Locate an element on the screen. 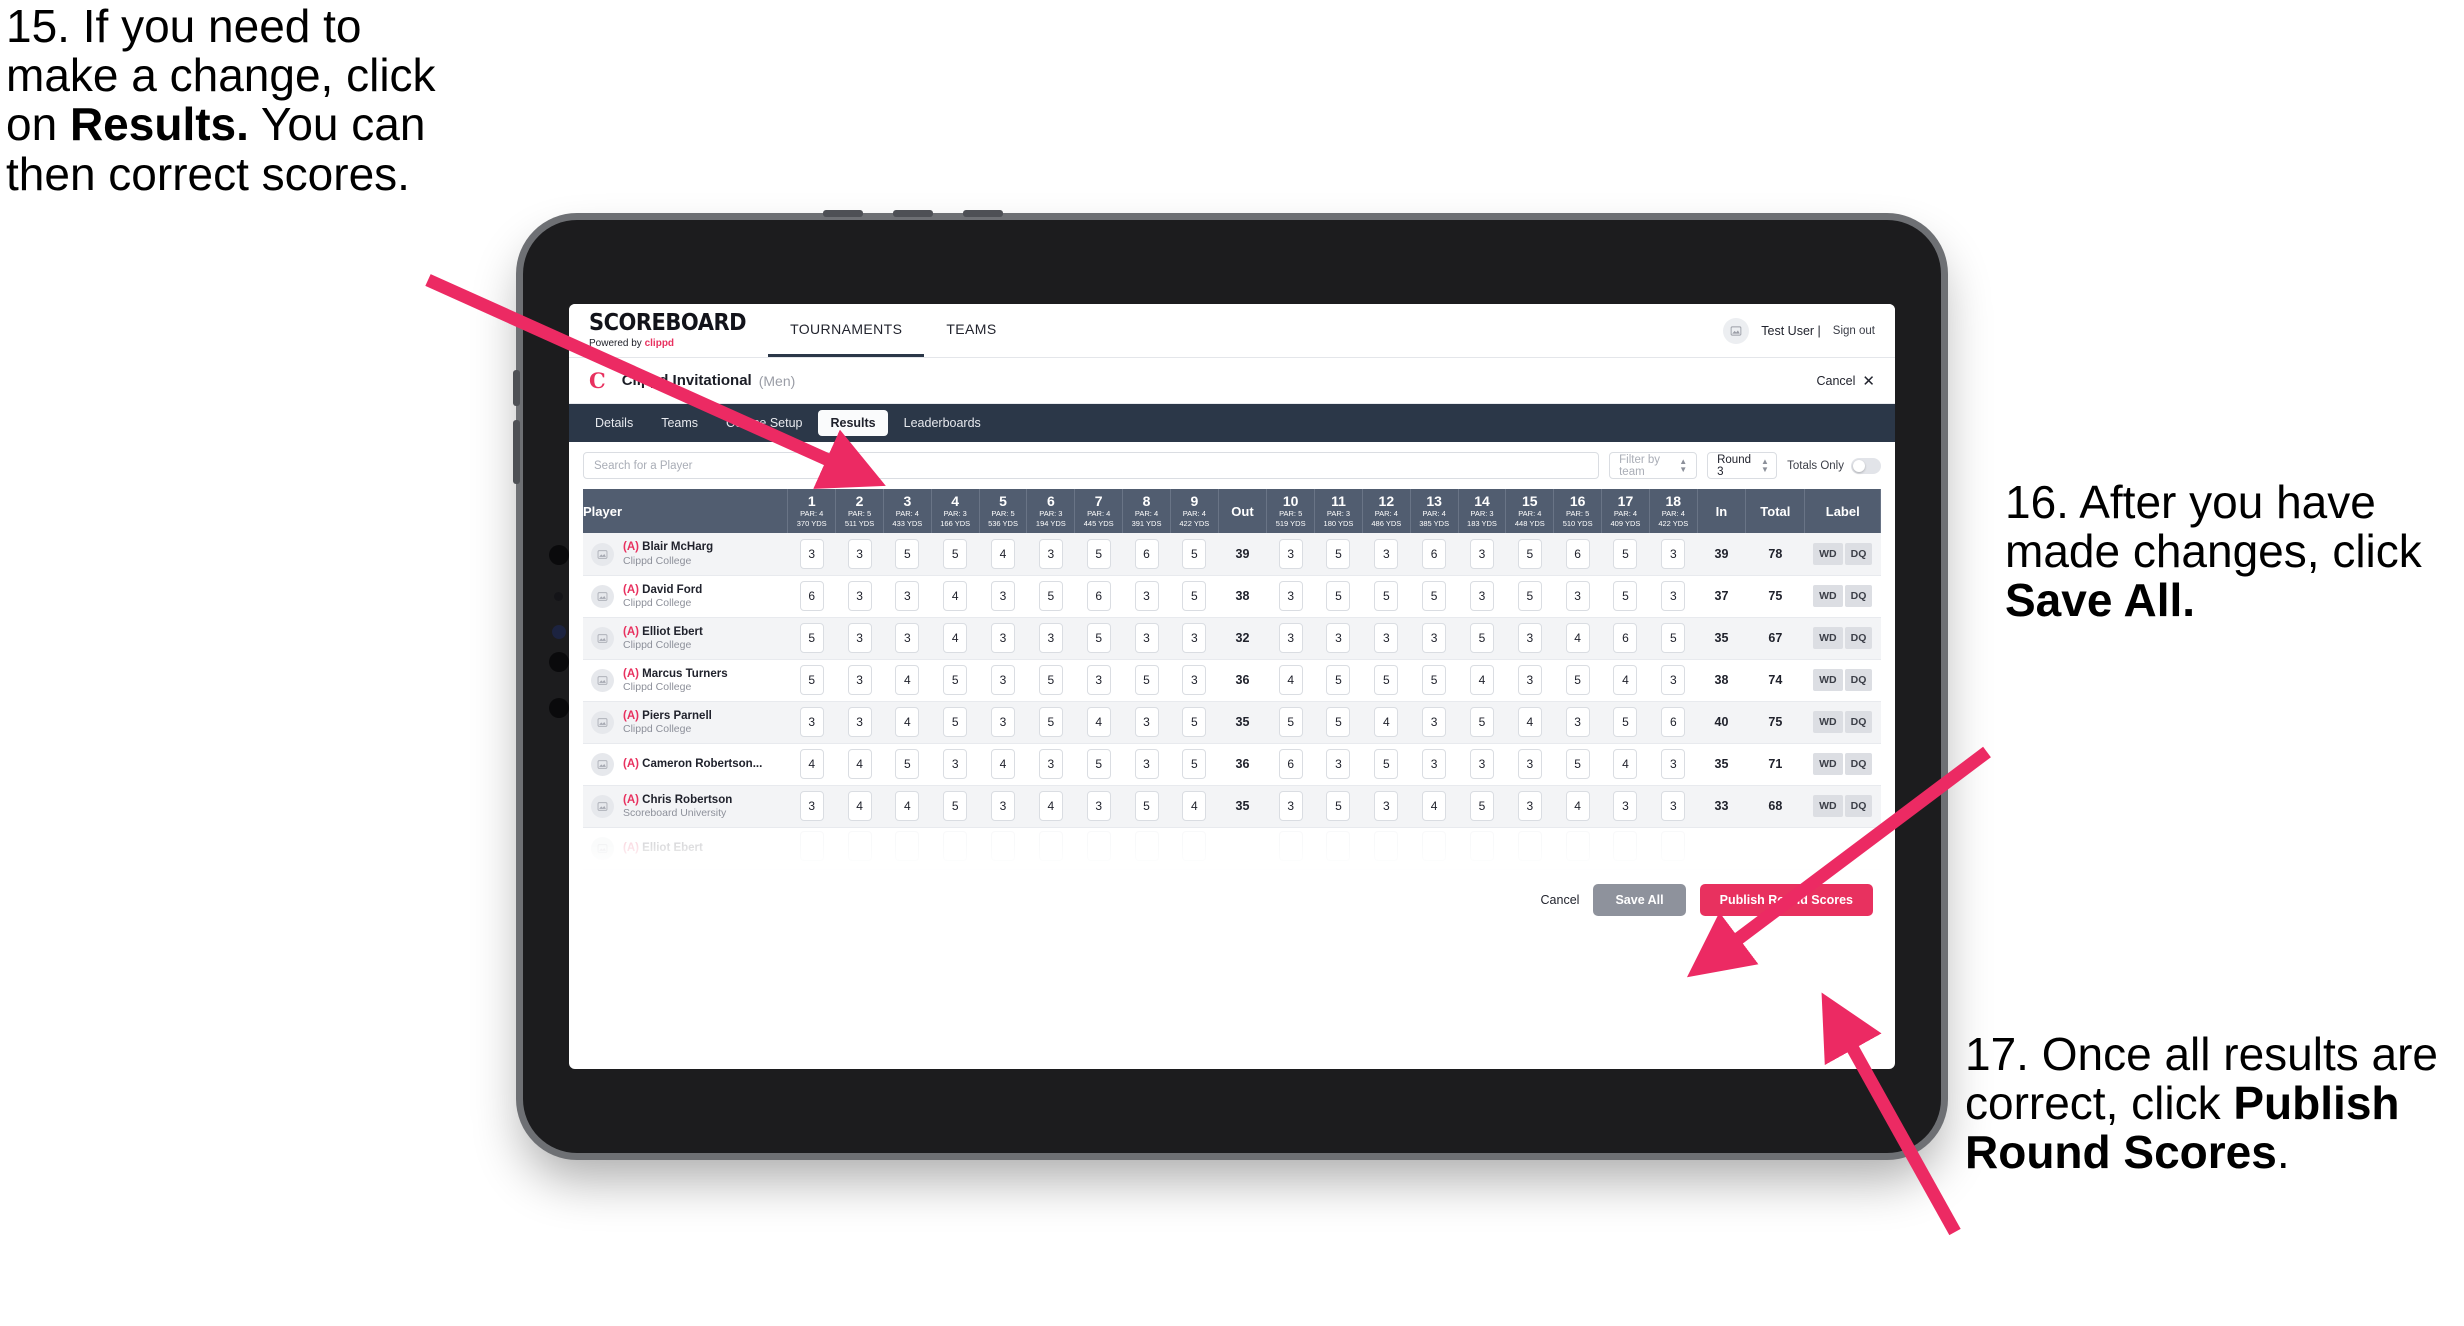 The width and height of the screenshot is (2464, 1326). score-cell-hole-1: 6 is located at coordinates (812, 596).